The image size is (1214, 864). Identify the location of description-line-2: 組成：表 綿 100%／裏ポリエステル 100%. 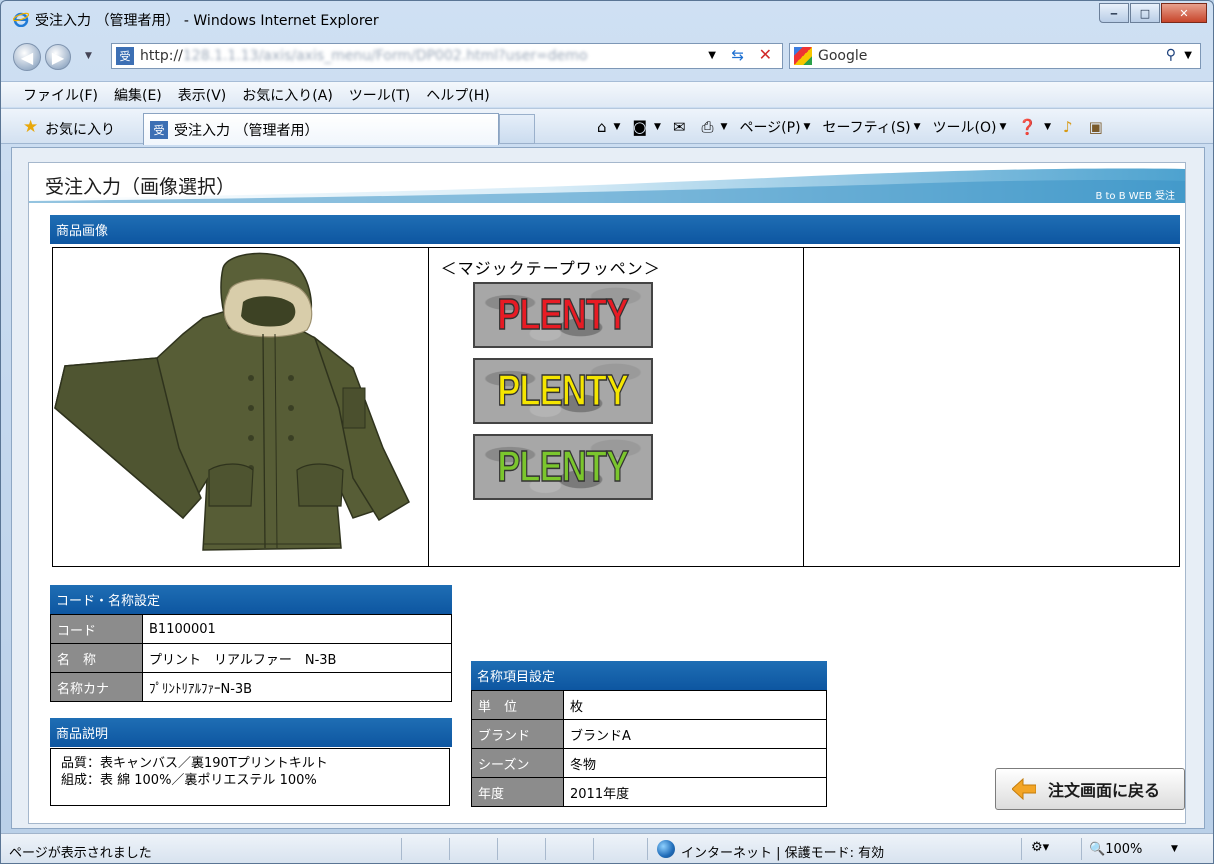
(189, 780).